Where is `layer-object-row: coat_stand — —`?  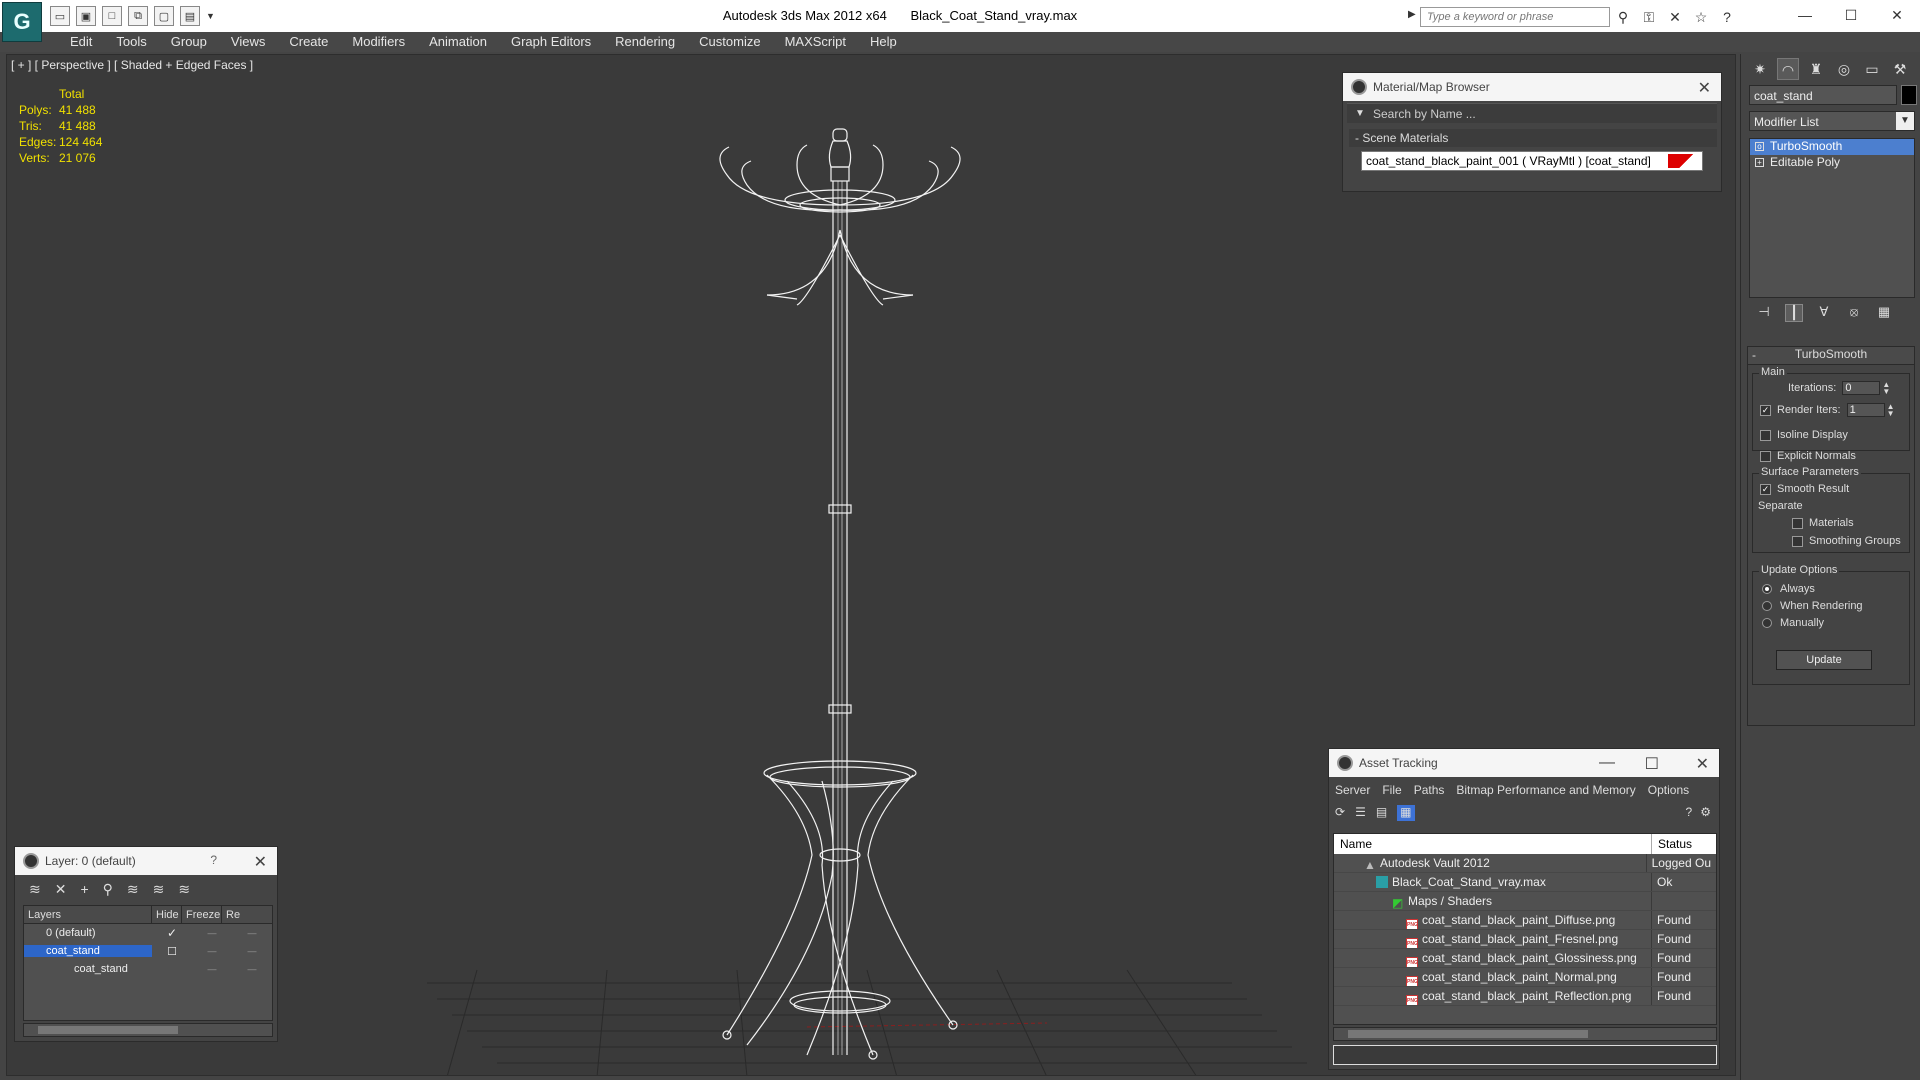
layer-object-row: coat_stand — — is located at coordinates (148, 969).